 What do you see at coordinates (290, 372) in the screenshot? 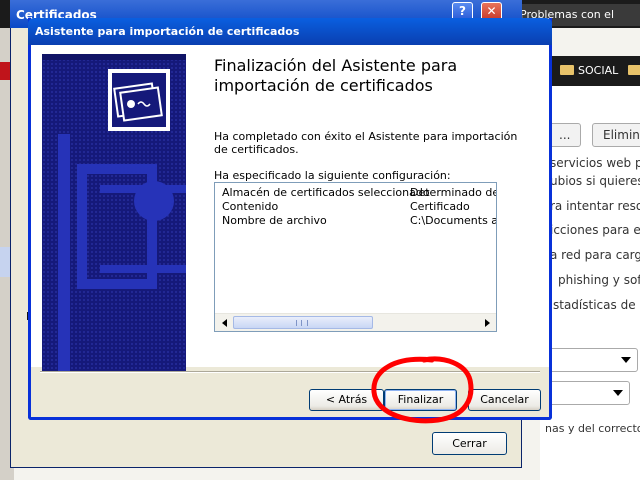
I see `button-separator` at bounding box center [290, 372].